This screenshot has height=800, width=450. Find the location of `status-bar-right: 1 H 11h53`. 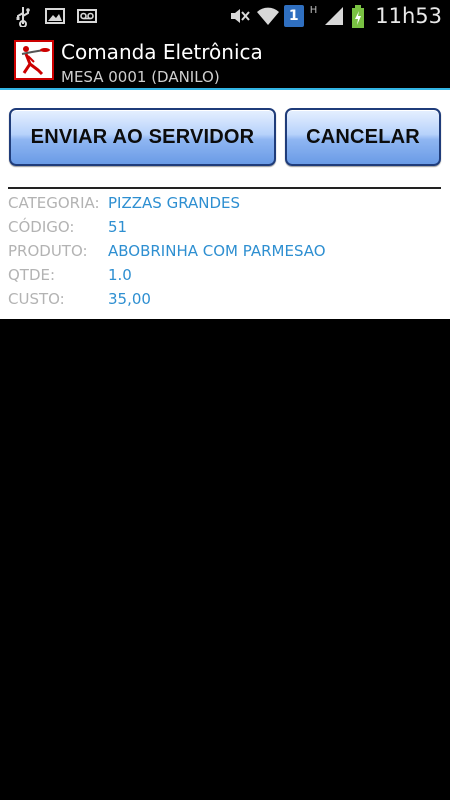

status-bar-right: 1 H 11h53 is located at coordinates (335, 16).